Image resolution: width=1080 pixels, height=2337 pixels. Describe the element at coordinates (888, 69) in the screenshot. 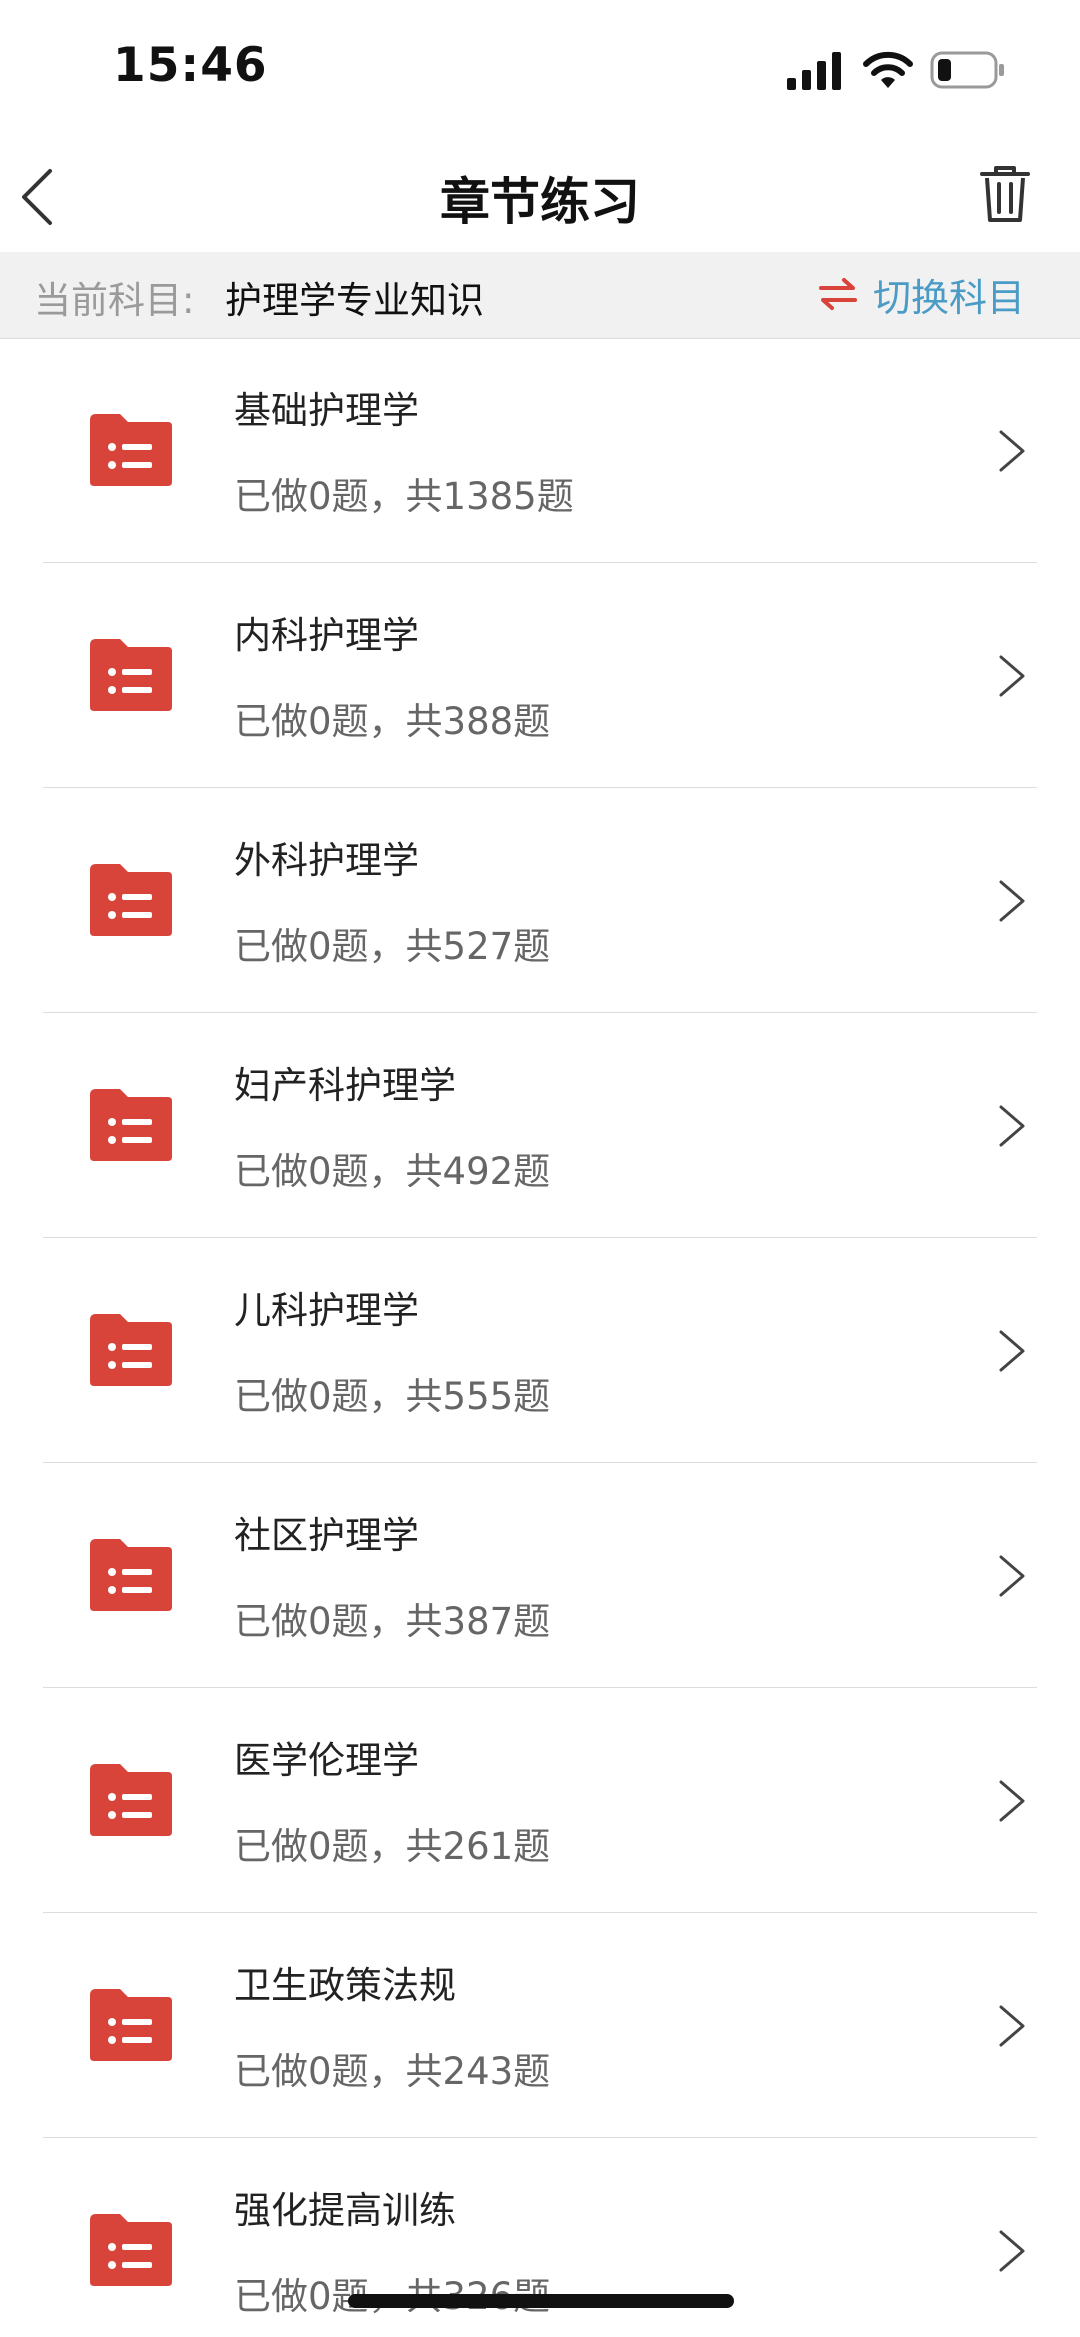

I see `wifi-icon` at that location.